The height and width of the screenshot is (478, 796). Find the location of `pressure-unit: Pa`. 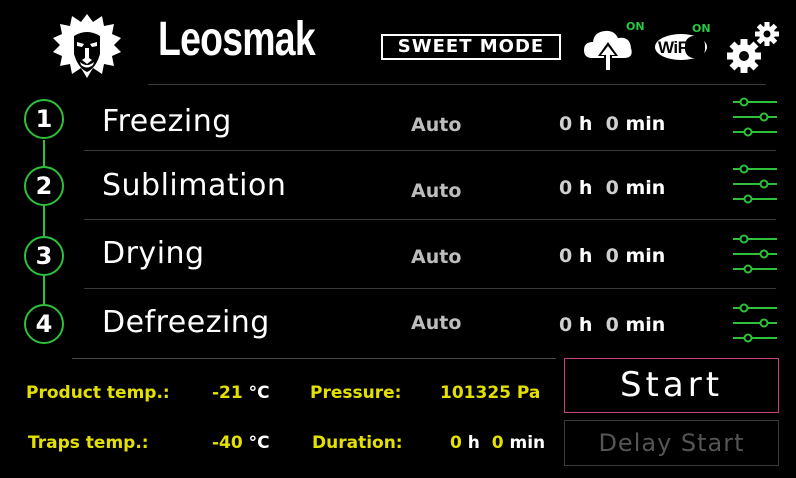

pressure-unit: Pa is located at coordinates (528, 393).